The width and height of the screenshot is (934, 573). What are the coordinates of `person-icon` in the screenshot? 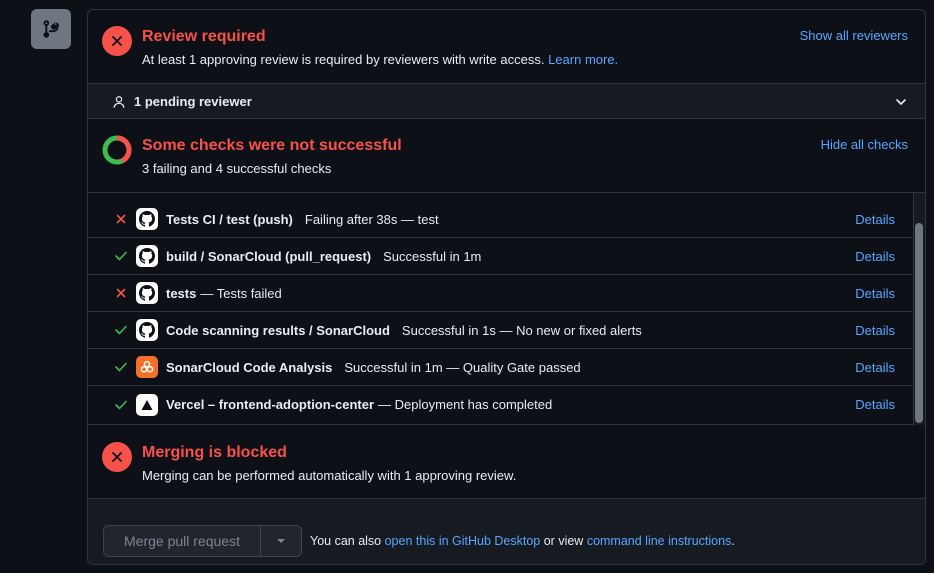 It's located at (119, 101).